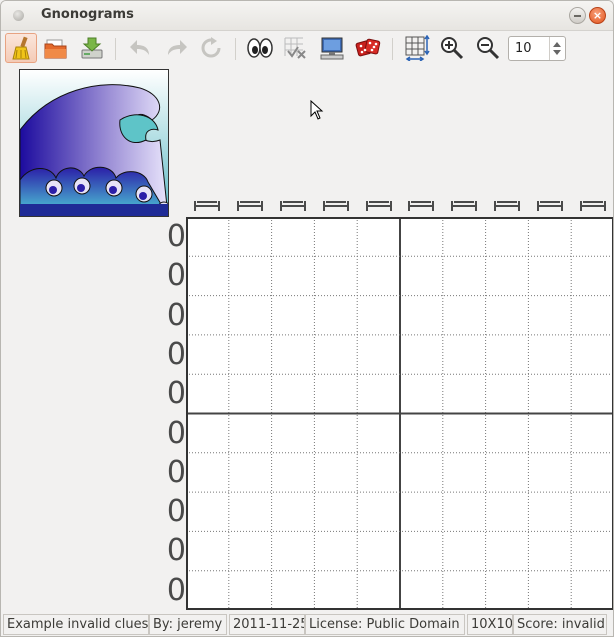 This screenshot has height=637, width=614. I want to click on check-errors-button, so click(295, 48).